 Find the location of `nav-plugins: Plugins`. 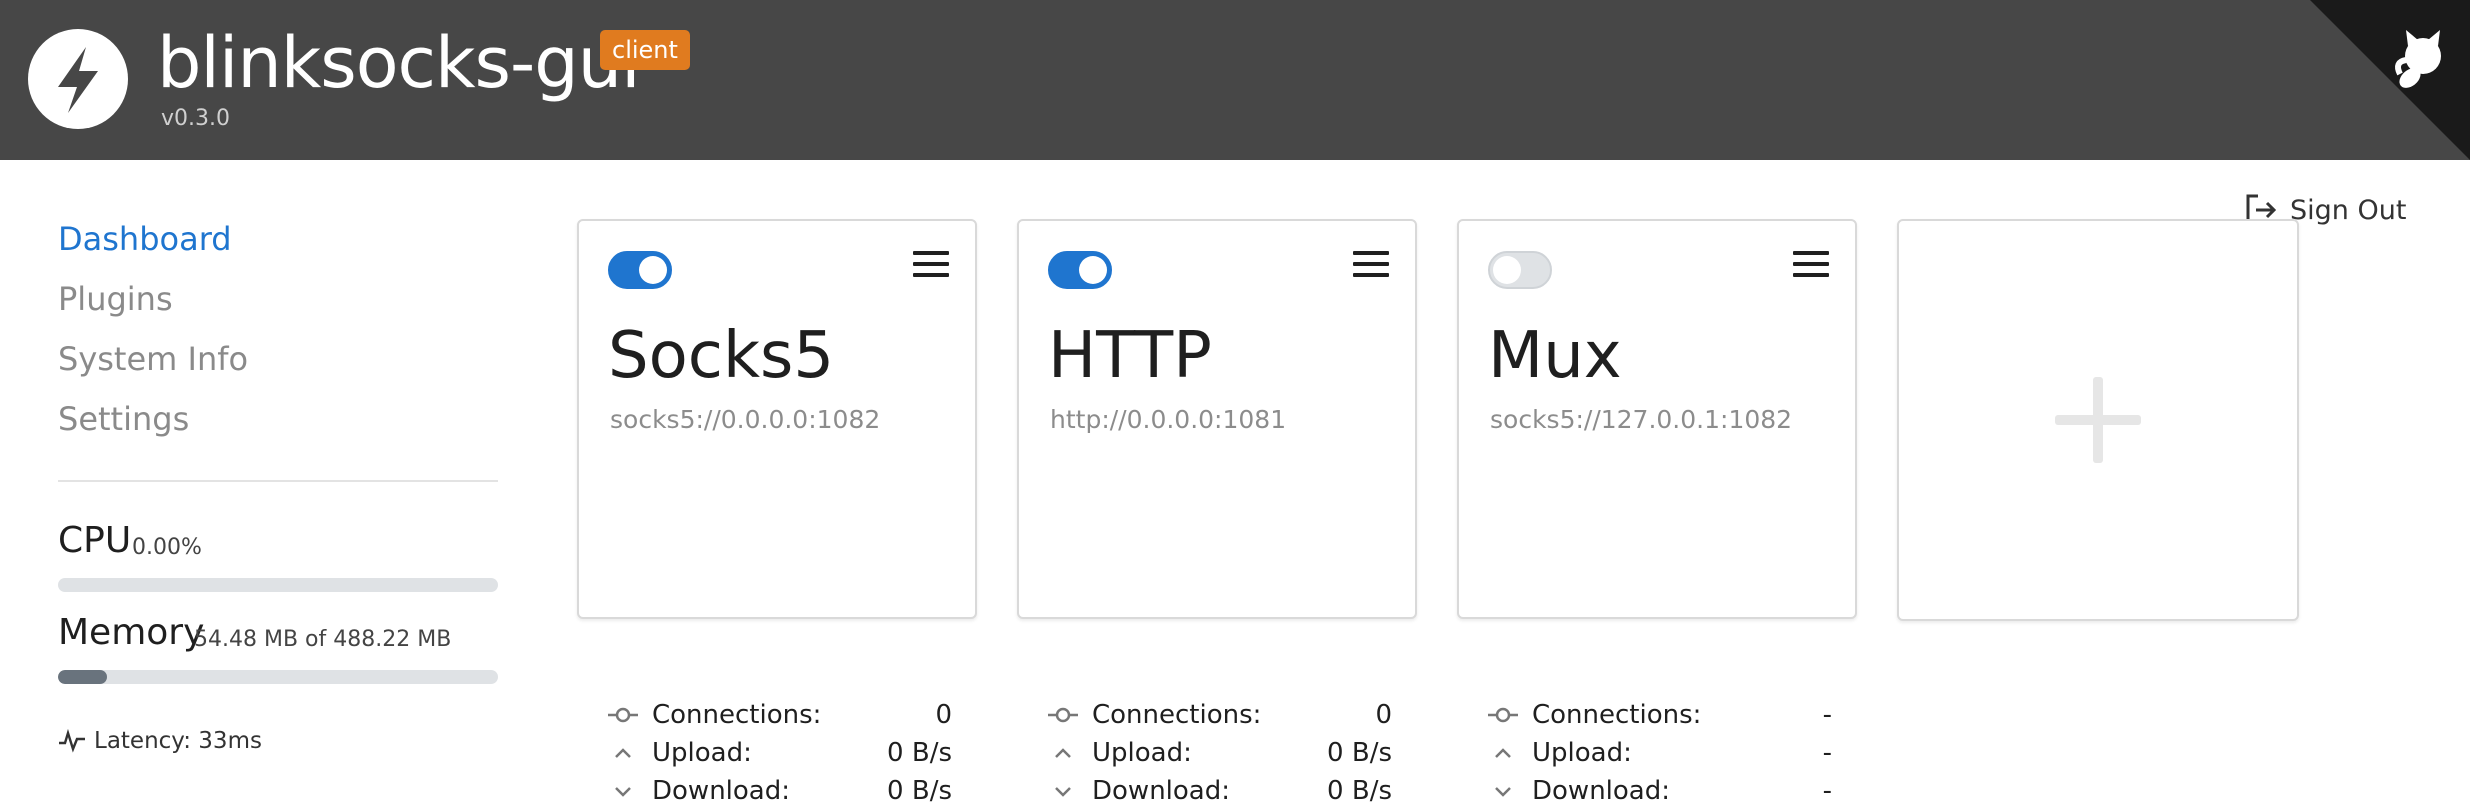

nav-plugins: Plugins is located at coordinates (115, 299).